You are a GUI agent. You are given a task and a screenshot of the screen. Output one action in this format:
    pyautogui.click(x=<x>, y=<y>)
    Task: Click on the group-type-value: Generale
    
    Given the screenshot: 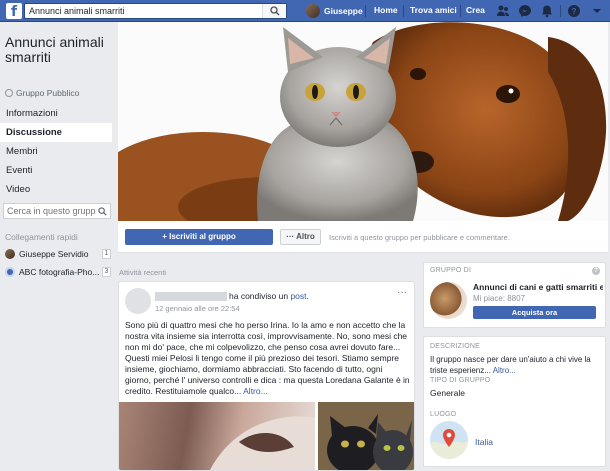 What is the action you would take?
    pyautogui.click(x=447, y=393)
    